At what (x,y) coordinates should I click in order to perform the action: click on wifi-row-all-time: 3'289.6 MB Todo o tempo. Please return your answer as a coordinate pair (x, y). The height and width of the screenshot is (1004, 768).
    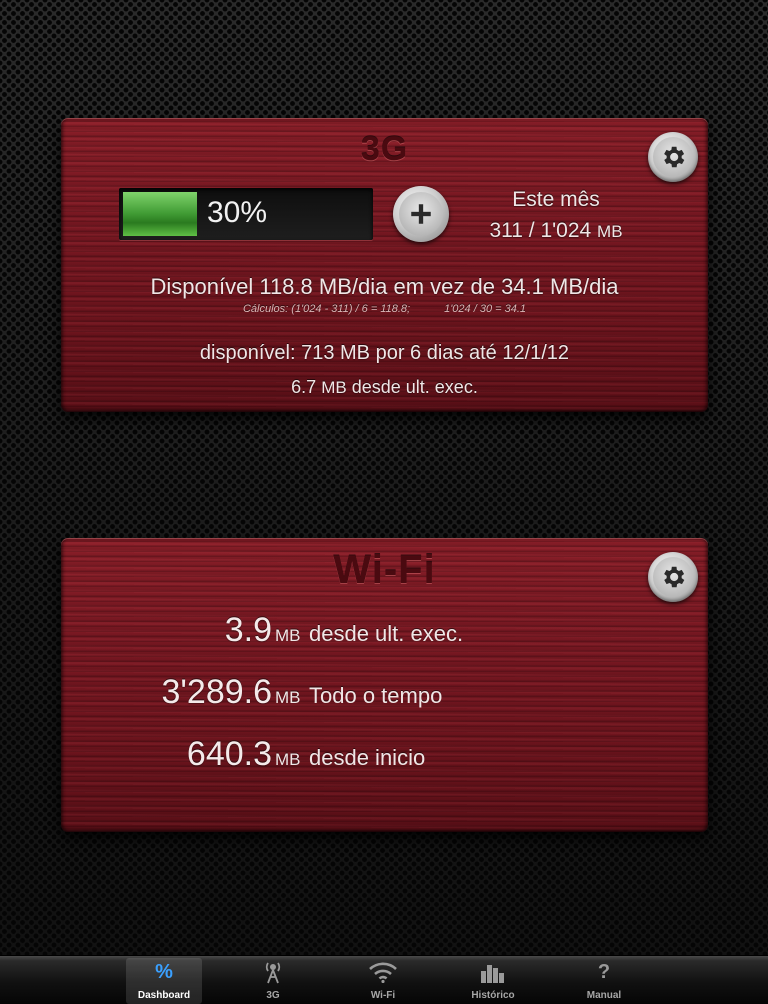
    Looking at the image, I should click on (384, 694).